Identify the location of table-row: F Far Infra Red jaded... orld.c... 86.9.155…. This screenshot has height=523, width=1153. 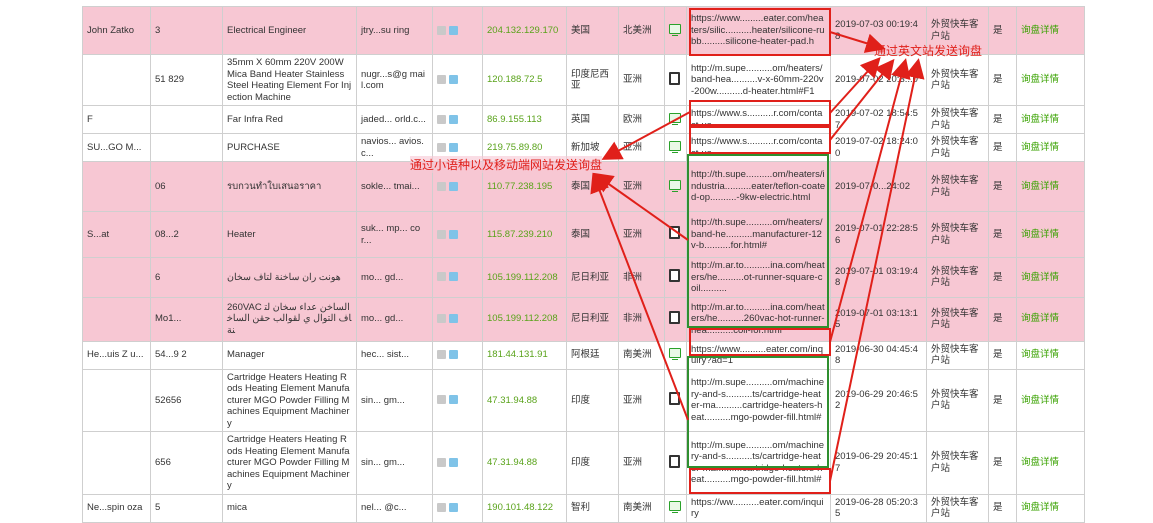
(583, 119).